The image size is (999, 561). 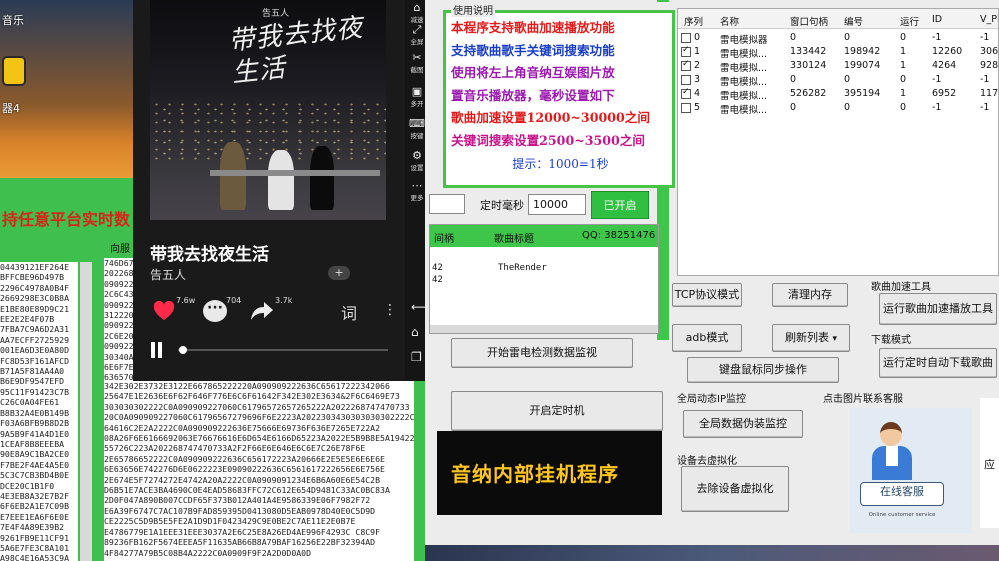 What do you see at coordinates (542, 353) in the screenshot?
I see `start-monitor-button: 开始雷电检测数据监视` at bounding box center [542, 353].